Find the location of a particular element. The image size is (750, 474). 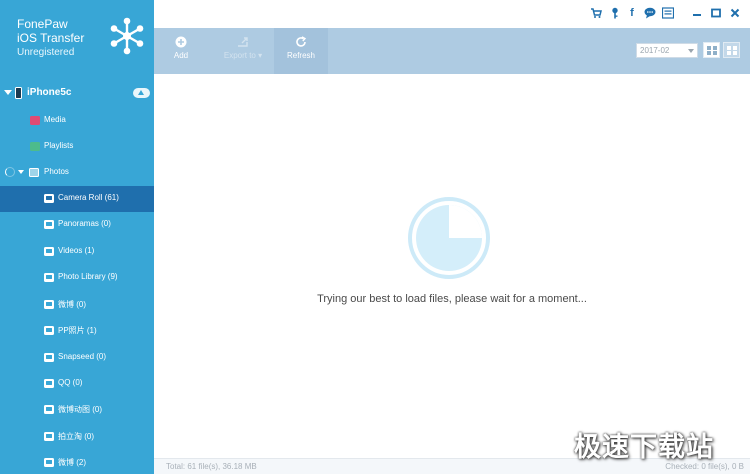

music-icon is located at coordinates (35, 120).